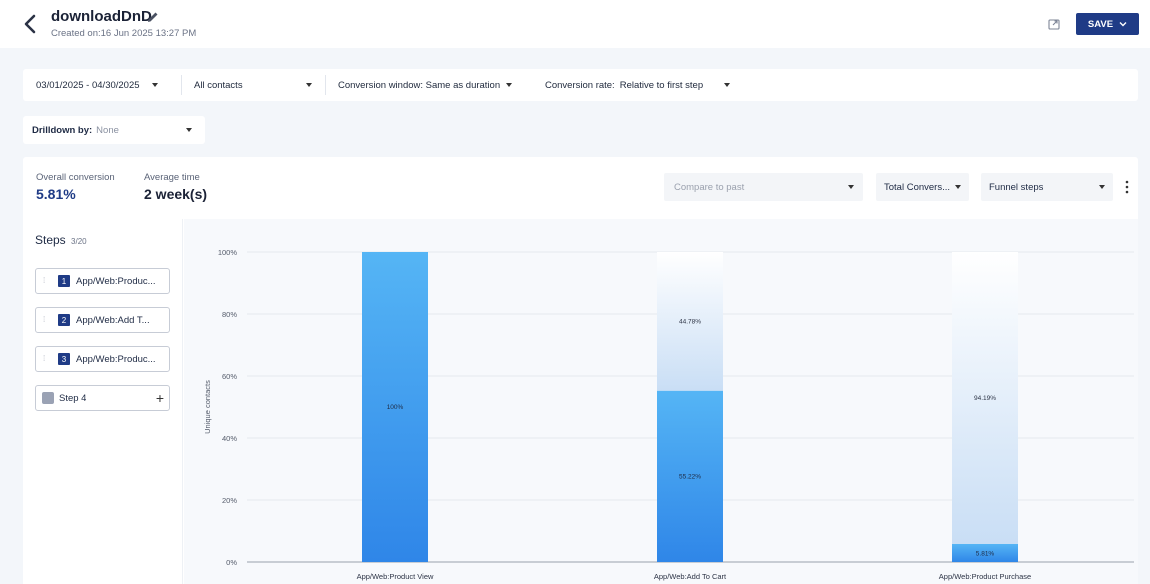 The height and width of the screenshot is (584, 1150). What do you see at coordinates (253, 85) in the screenshot?
I see `contacts-select: All contacts` at bounding box center [253, 85].